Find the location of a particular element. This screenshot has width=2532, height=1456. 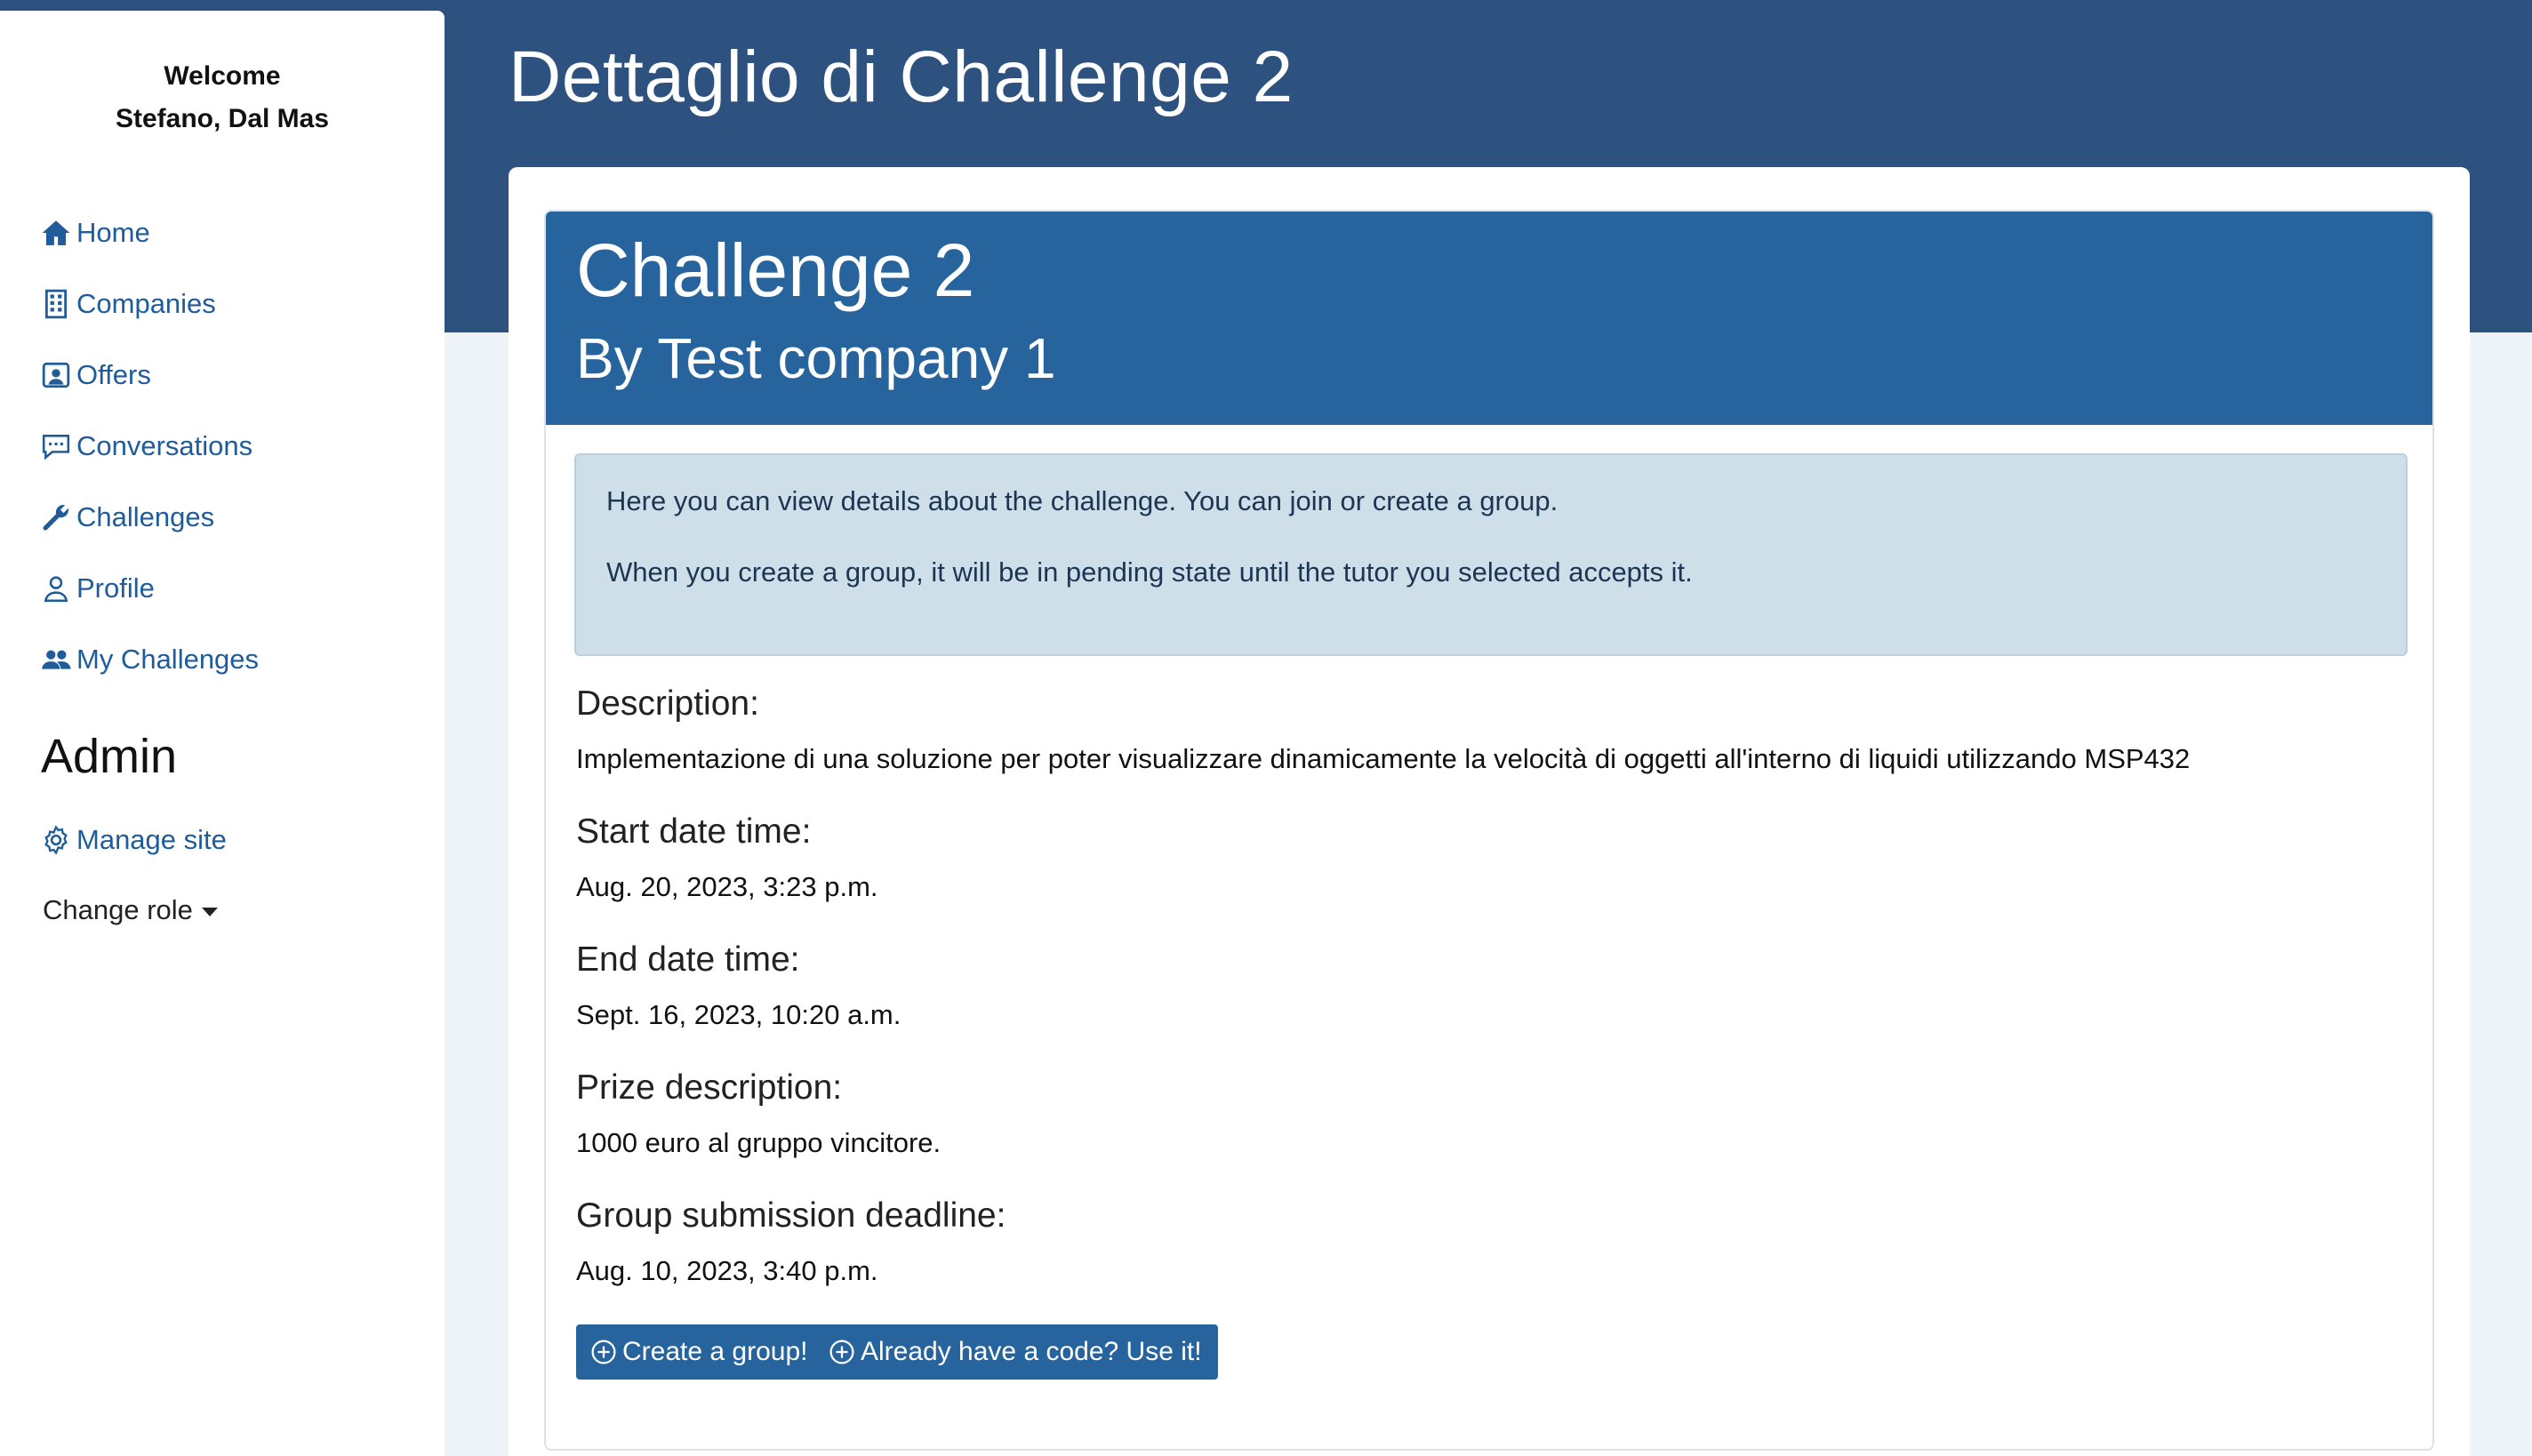

sidebar-item-label: Challenges is located at coordinates (145, 516).